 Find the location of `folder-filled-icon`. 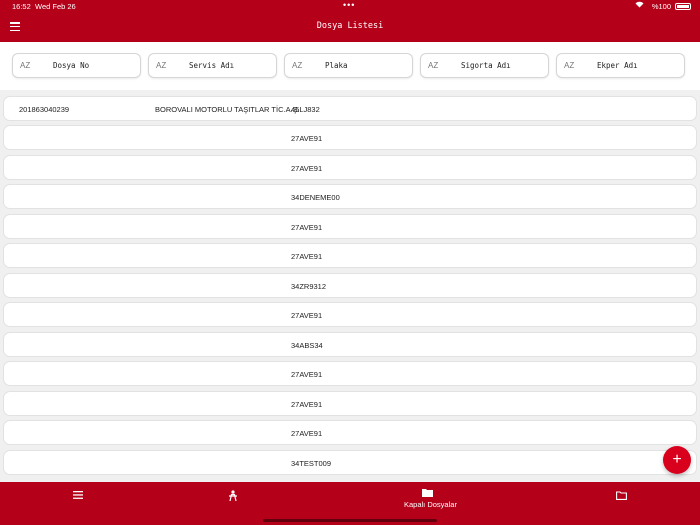

folder-filled-icon is located at coordinates (427, 494).